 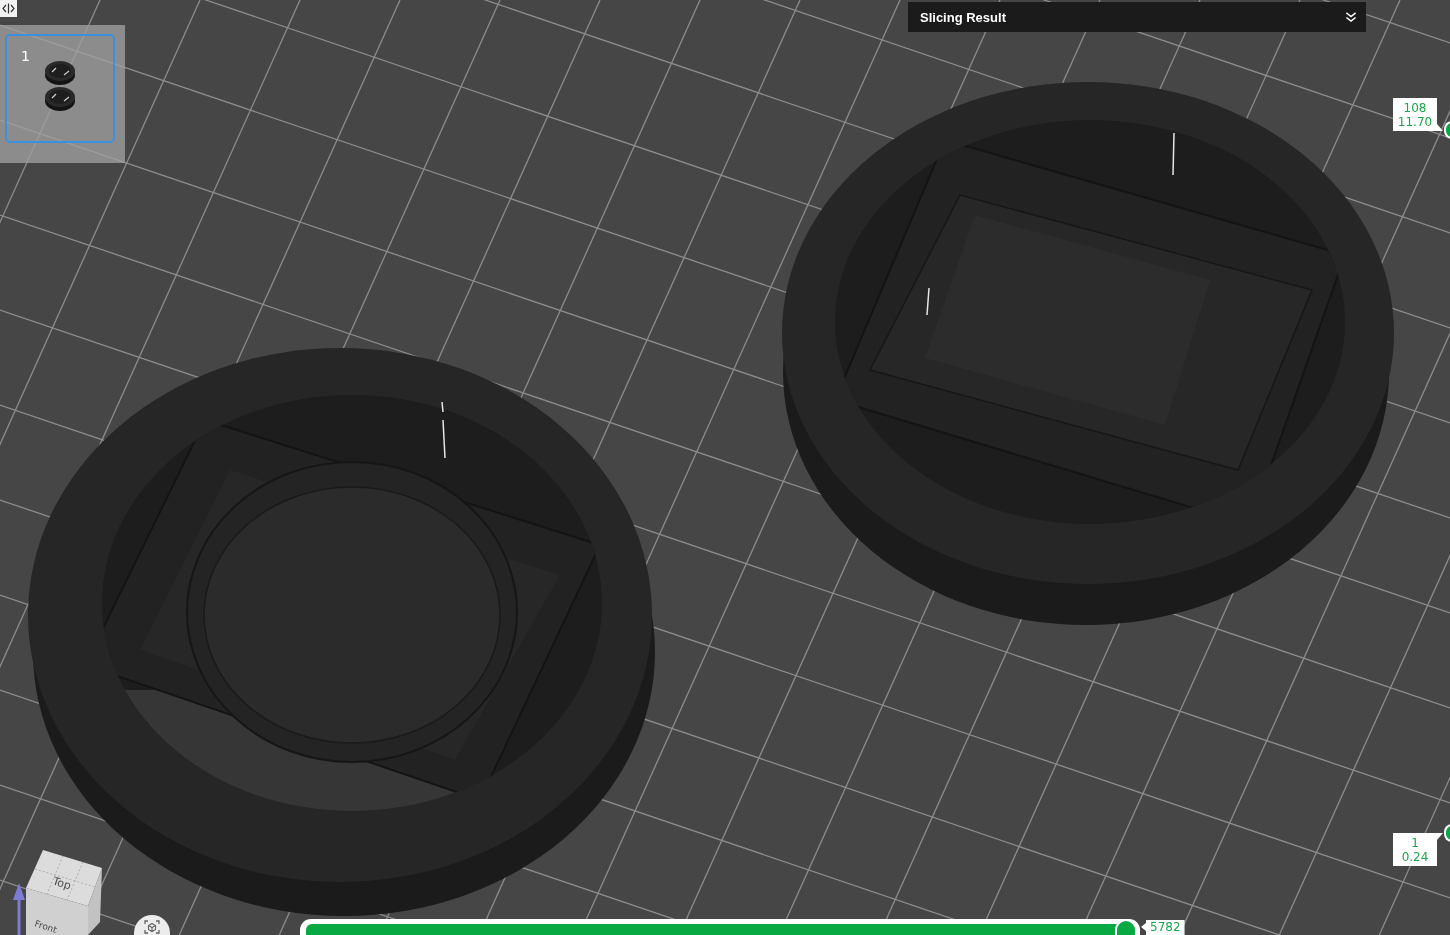 I want to click on layer-height: 0.24, so click(x=1415, y=856).